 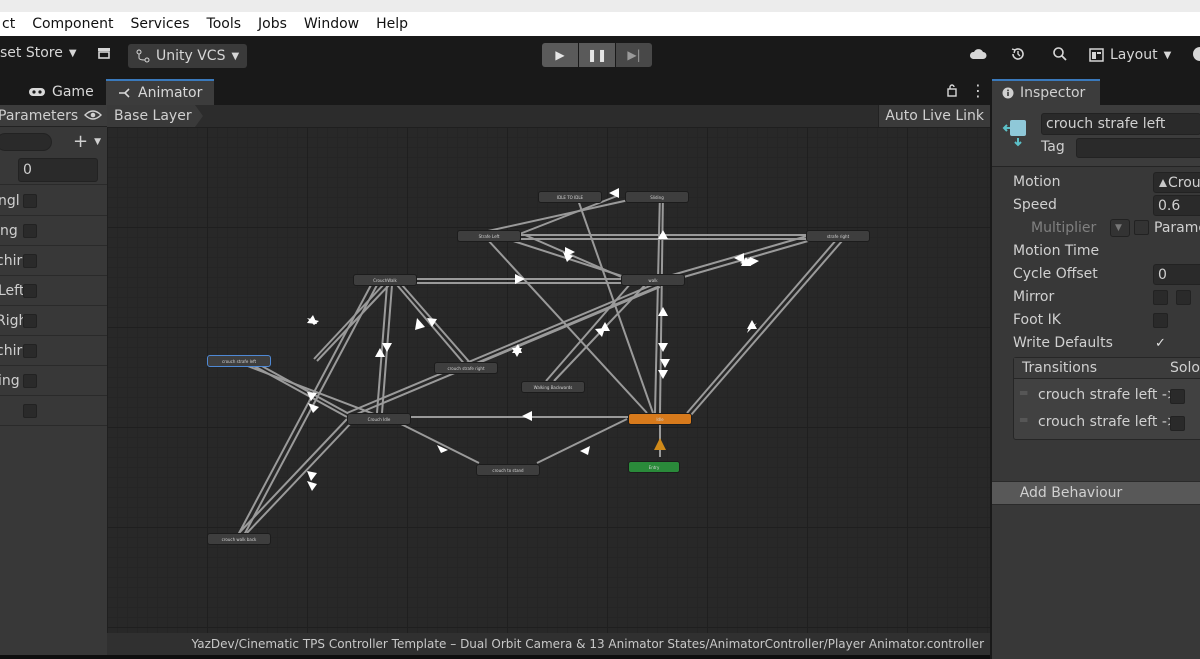 I want to click on unity-vcs-dropdown: Unity VCS ▼, so click(x=188, y=56).